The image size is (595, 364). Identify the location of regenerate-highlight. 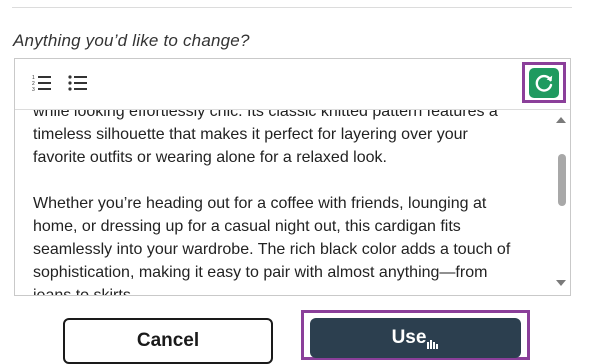
(544, 82).